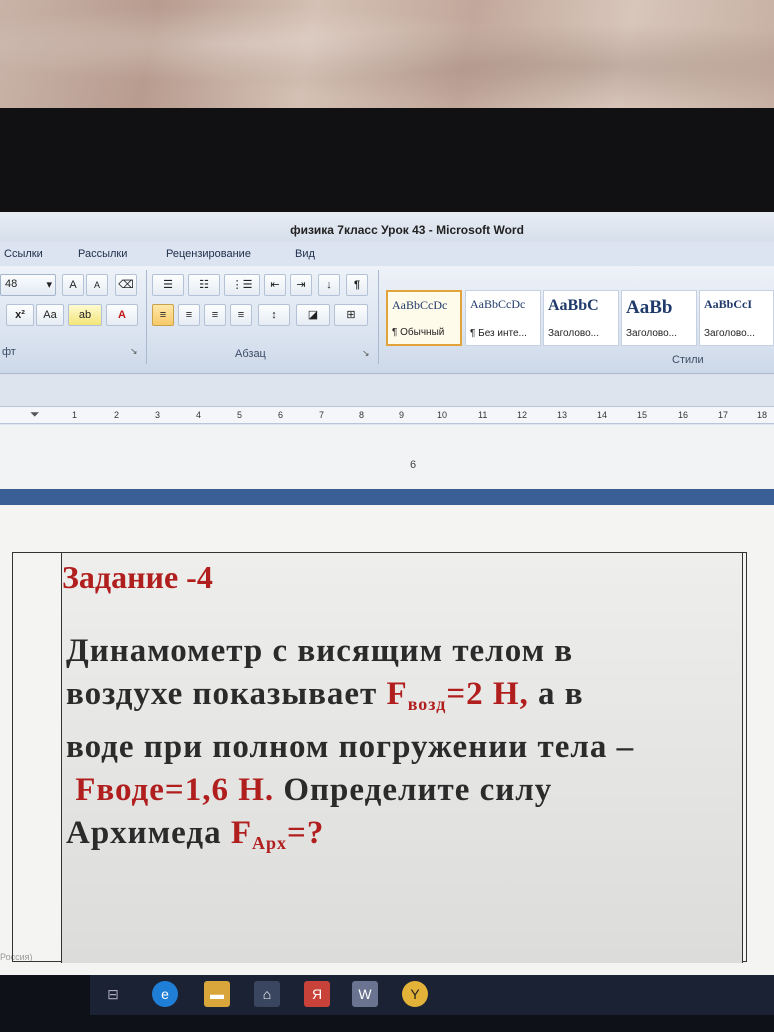  Describe the element at coordinates (242, 285) in the screenshot. I see `multilevel-list-icon: ⋮☰` at that location.